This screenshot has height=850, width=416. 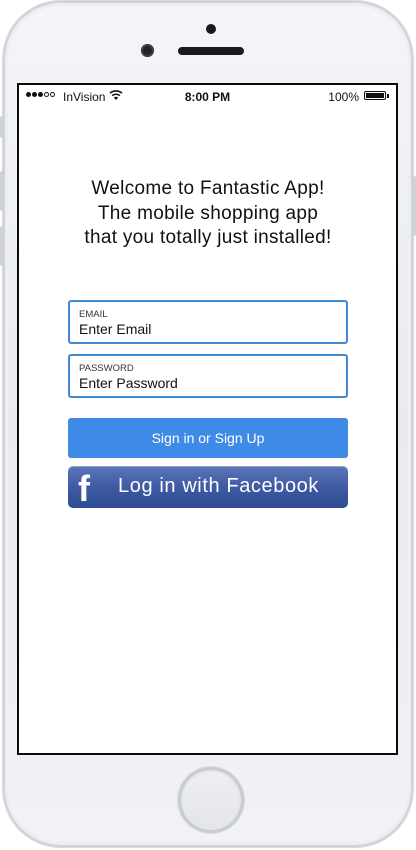 What do you see at coordinates (147, 50) in the screenshot?
I see `front-camera` at bounding box center [147, 50].